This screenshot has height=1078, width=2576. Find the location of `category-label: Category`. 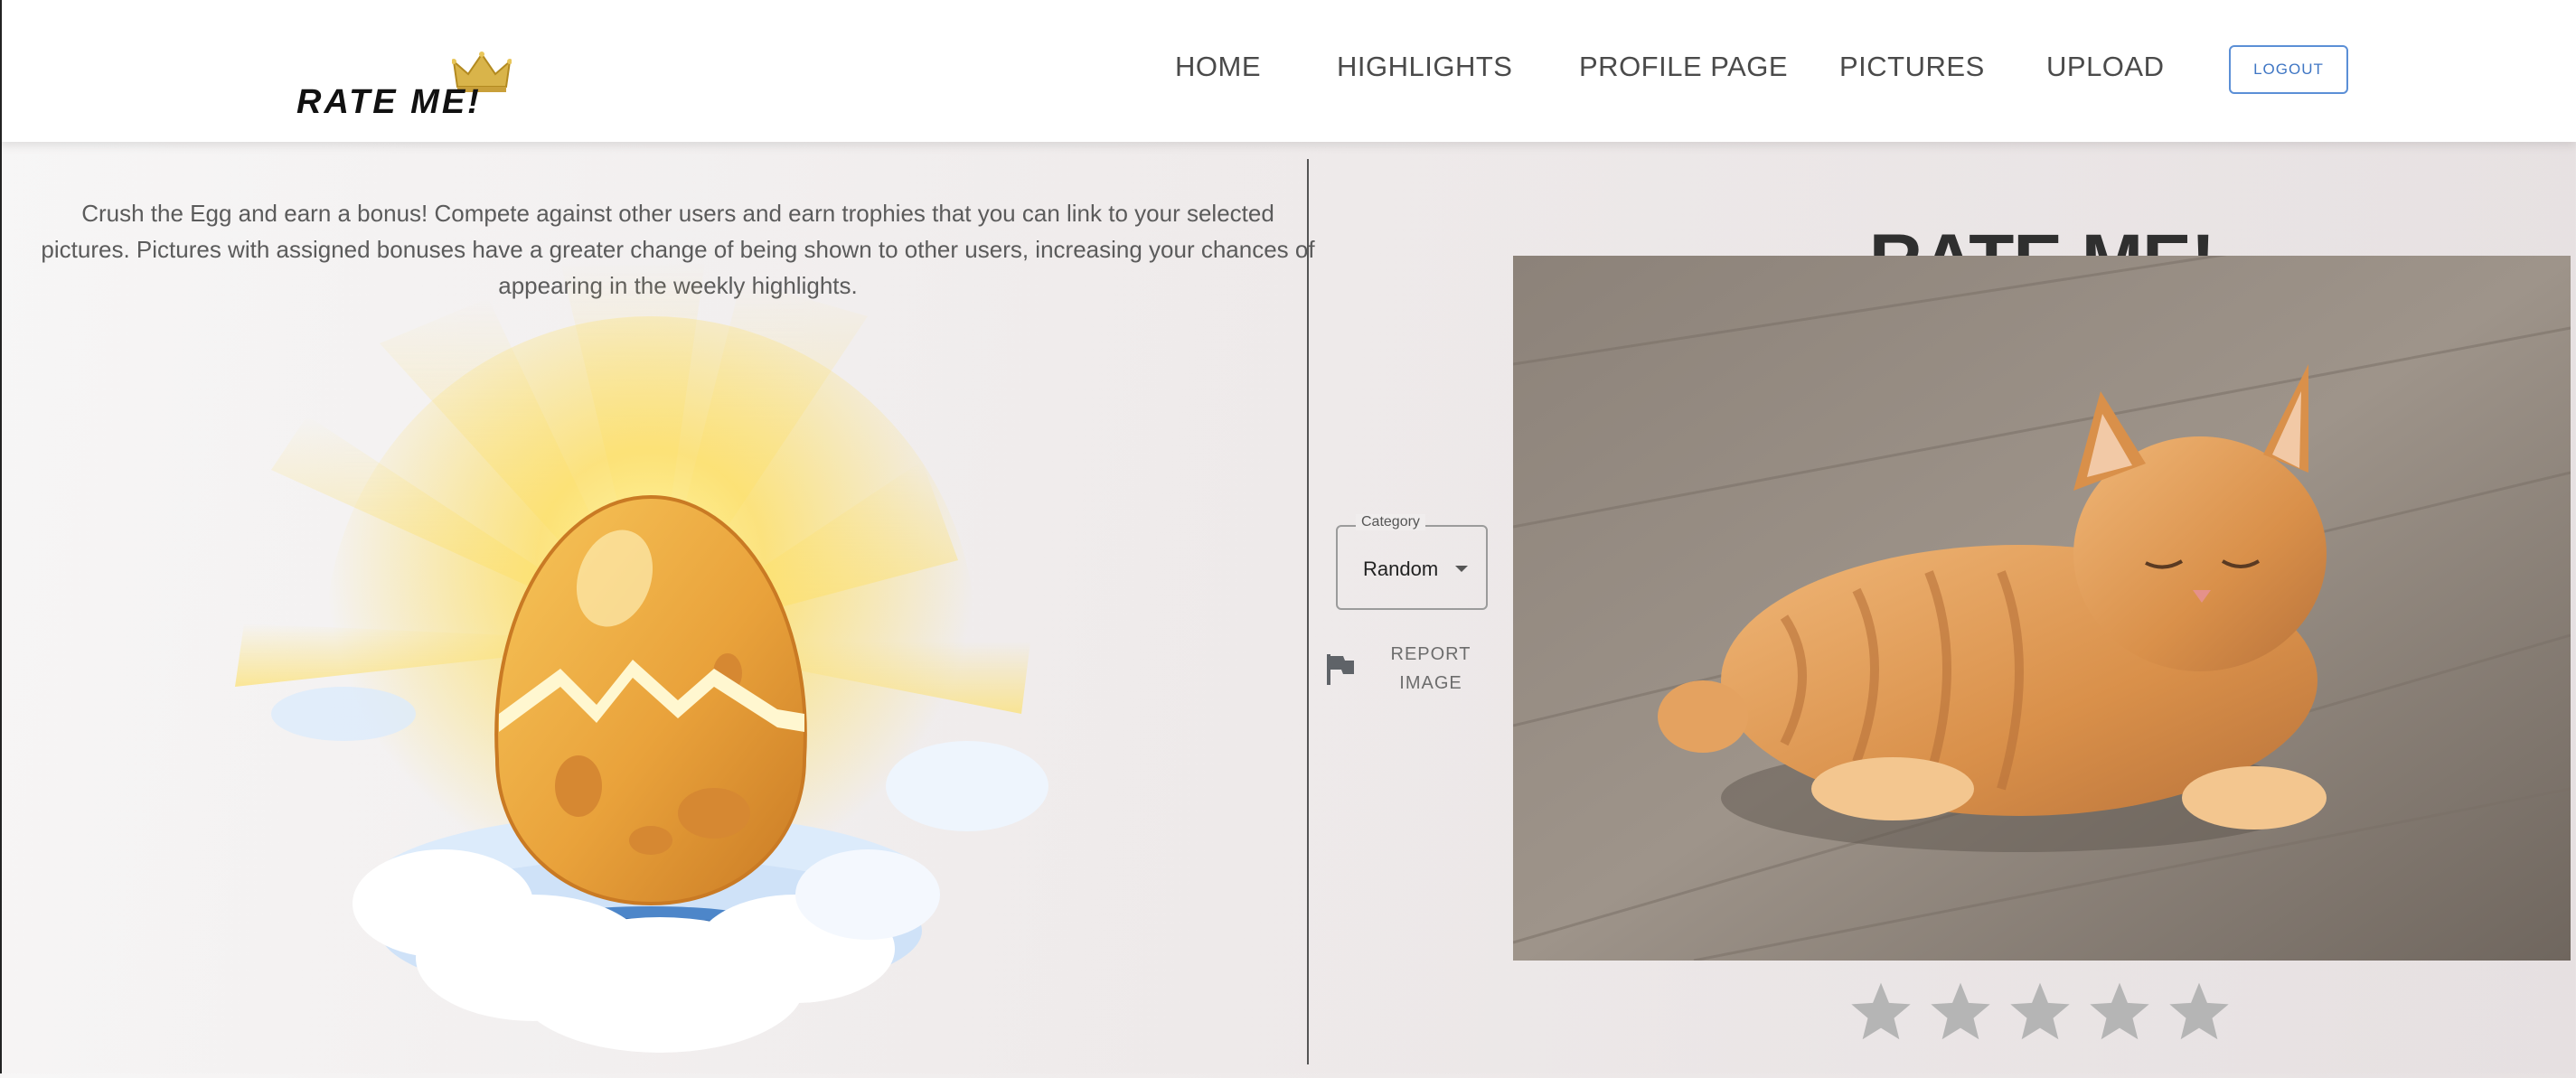

category-label: Category is located at coordinates (1391, 522).